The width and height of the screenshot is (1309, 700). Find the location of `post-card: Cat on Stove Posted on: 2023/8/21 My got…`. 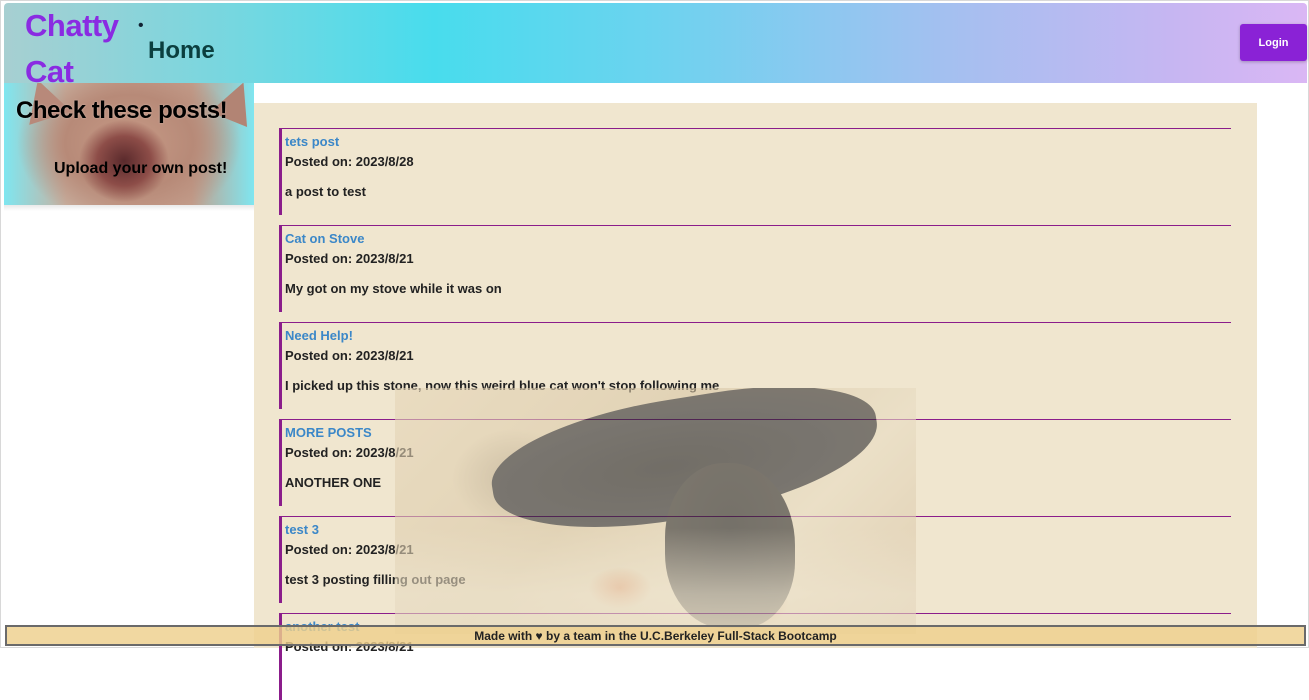

post-card: Cat on Stove Posted on: 2023/8/21 My got… is located at coordinates (755, 268).